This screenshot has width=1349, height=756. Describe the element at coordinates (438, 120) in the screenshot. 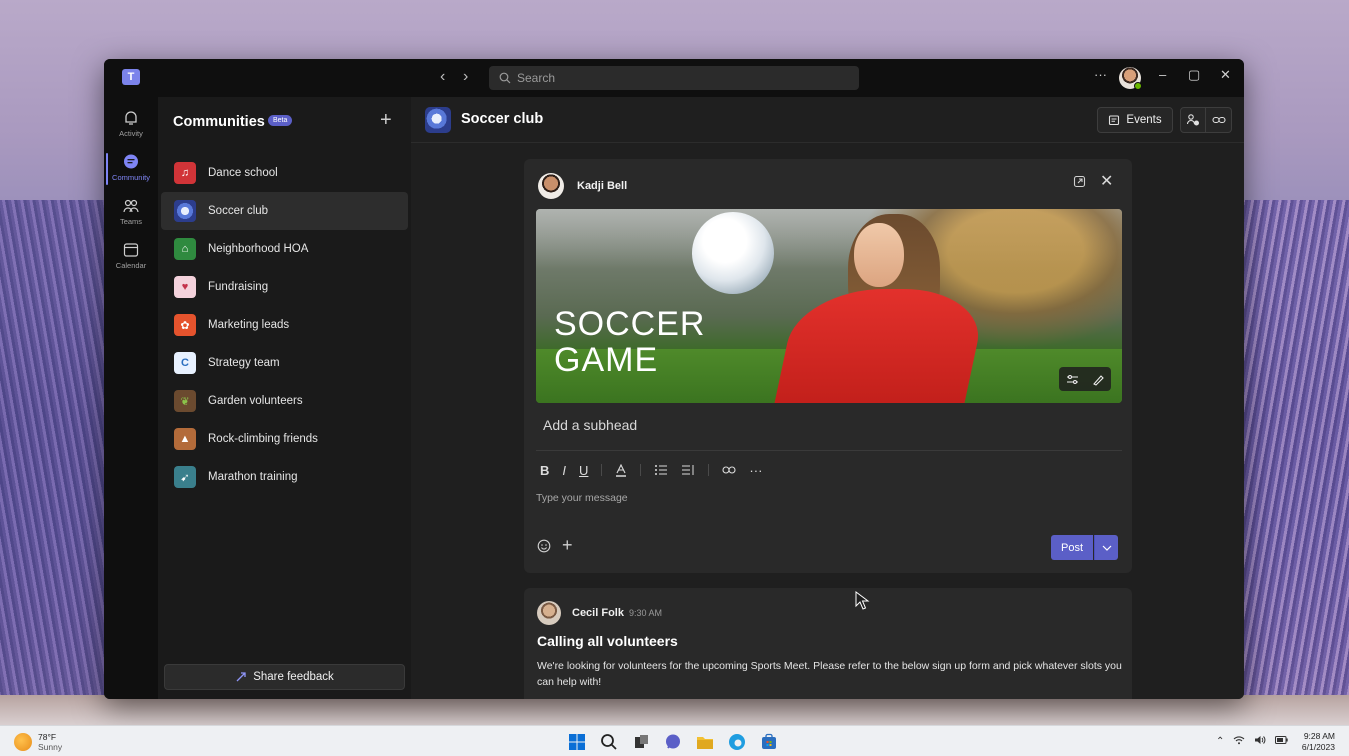

I see `soccer-club-icon` at that location.